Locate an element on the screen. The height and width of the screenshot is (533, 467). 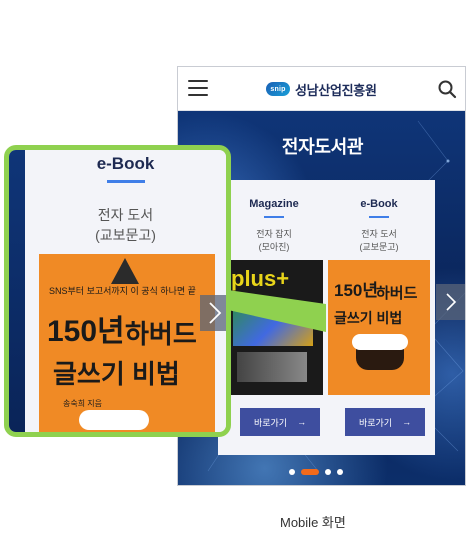
magazine-card: Magazine 전자 잡지 (모아진) plus+ 바로가기 → is located at coordinates (274, 317).